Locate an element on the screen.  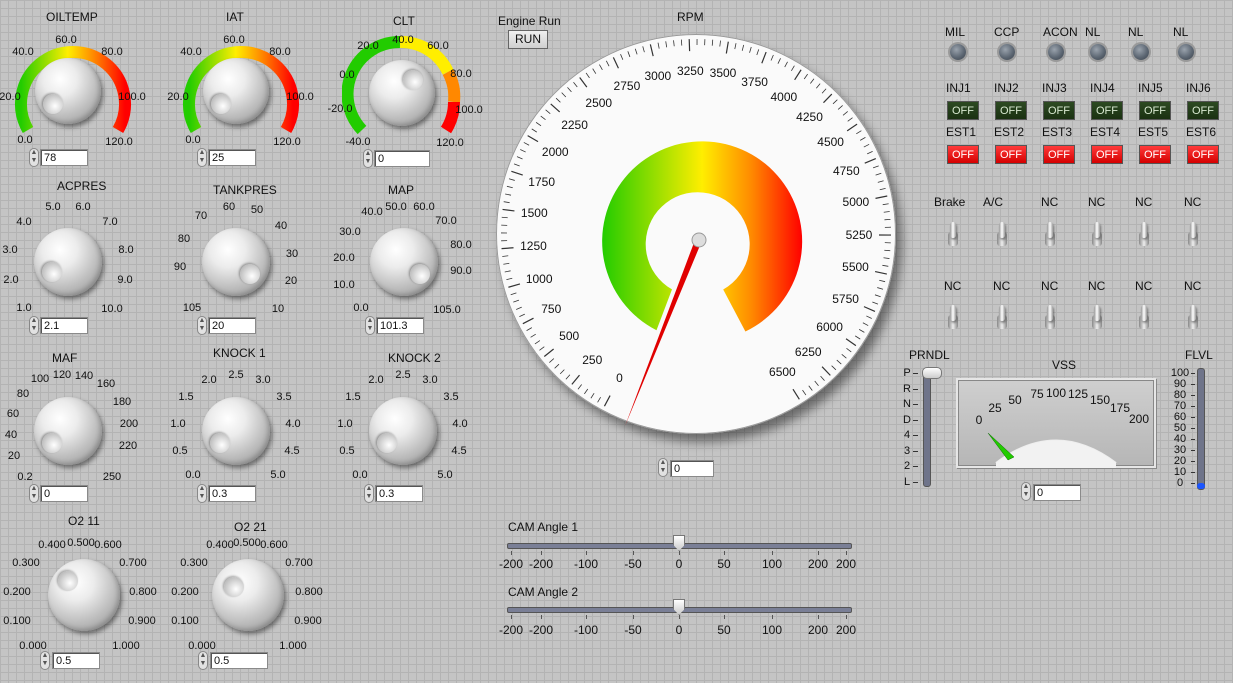
prndl-slider: PRNDL PRND 4 3 2 L is located at coordinates (925, 420).